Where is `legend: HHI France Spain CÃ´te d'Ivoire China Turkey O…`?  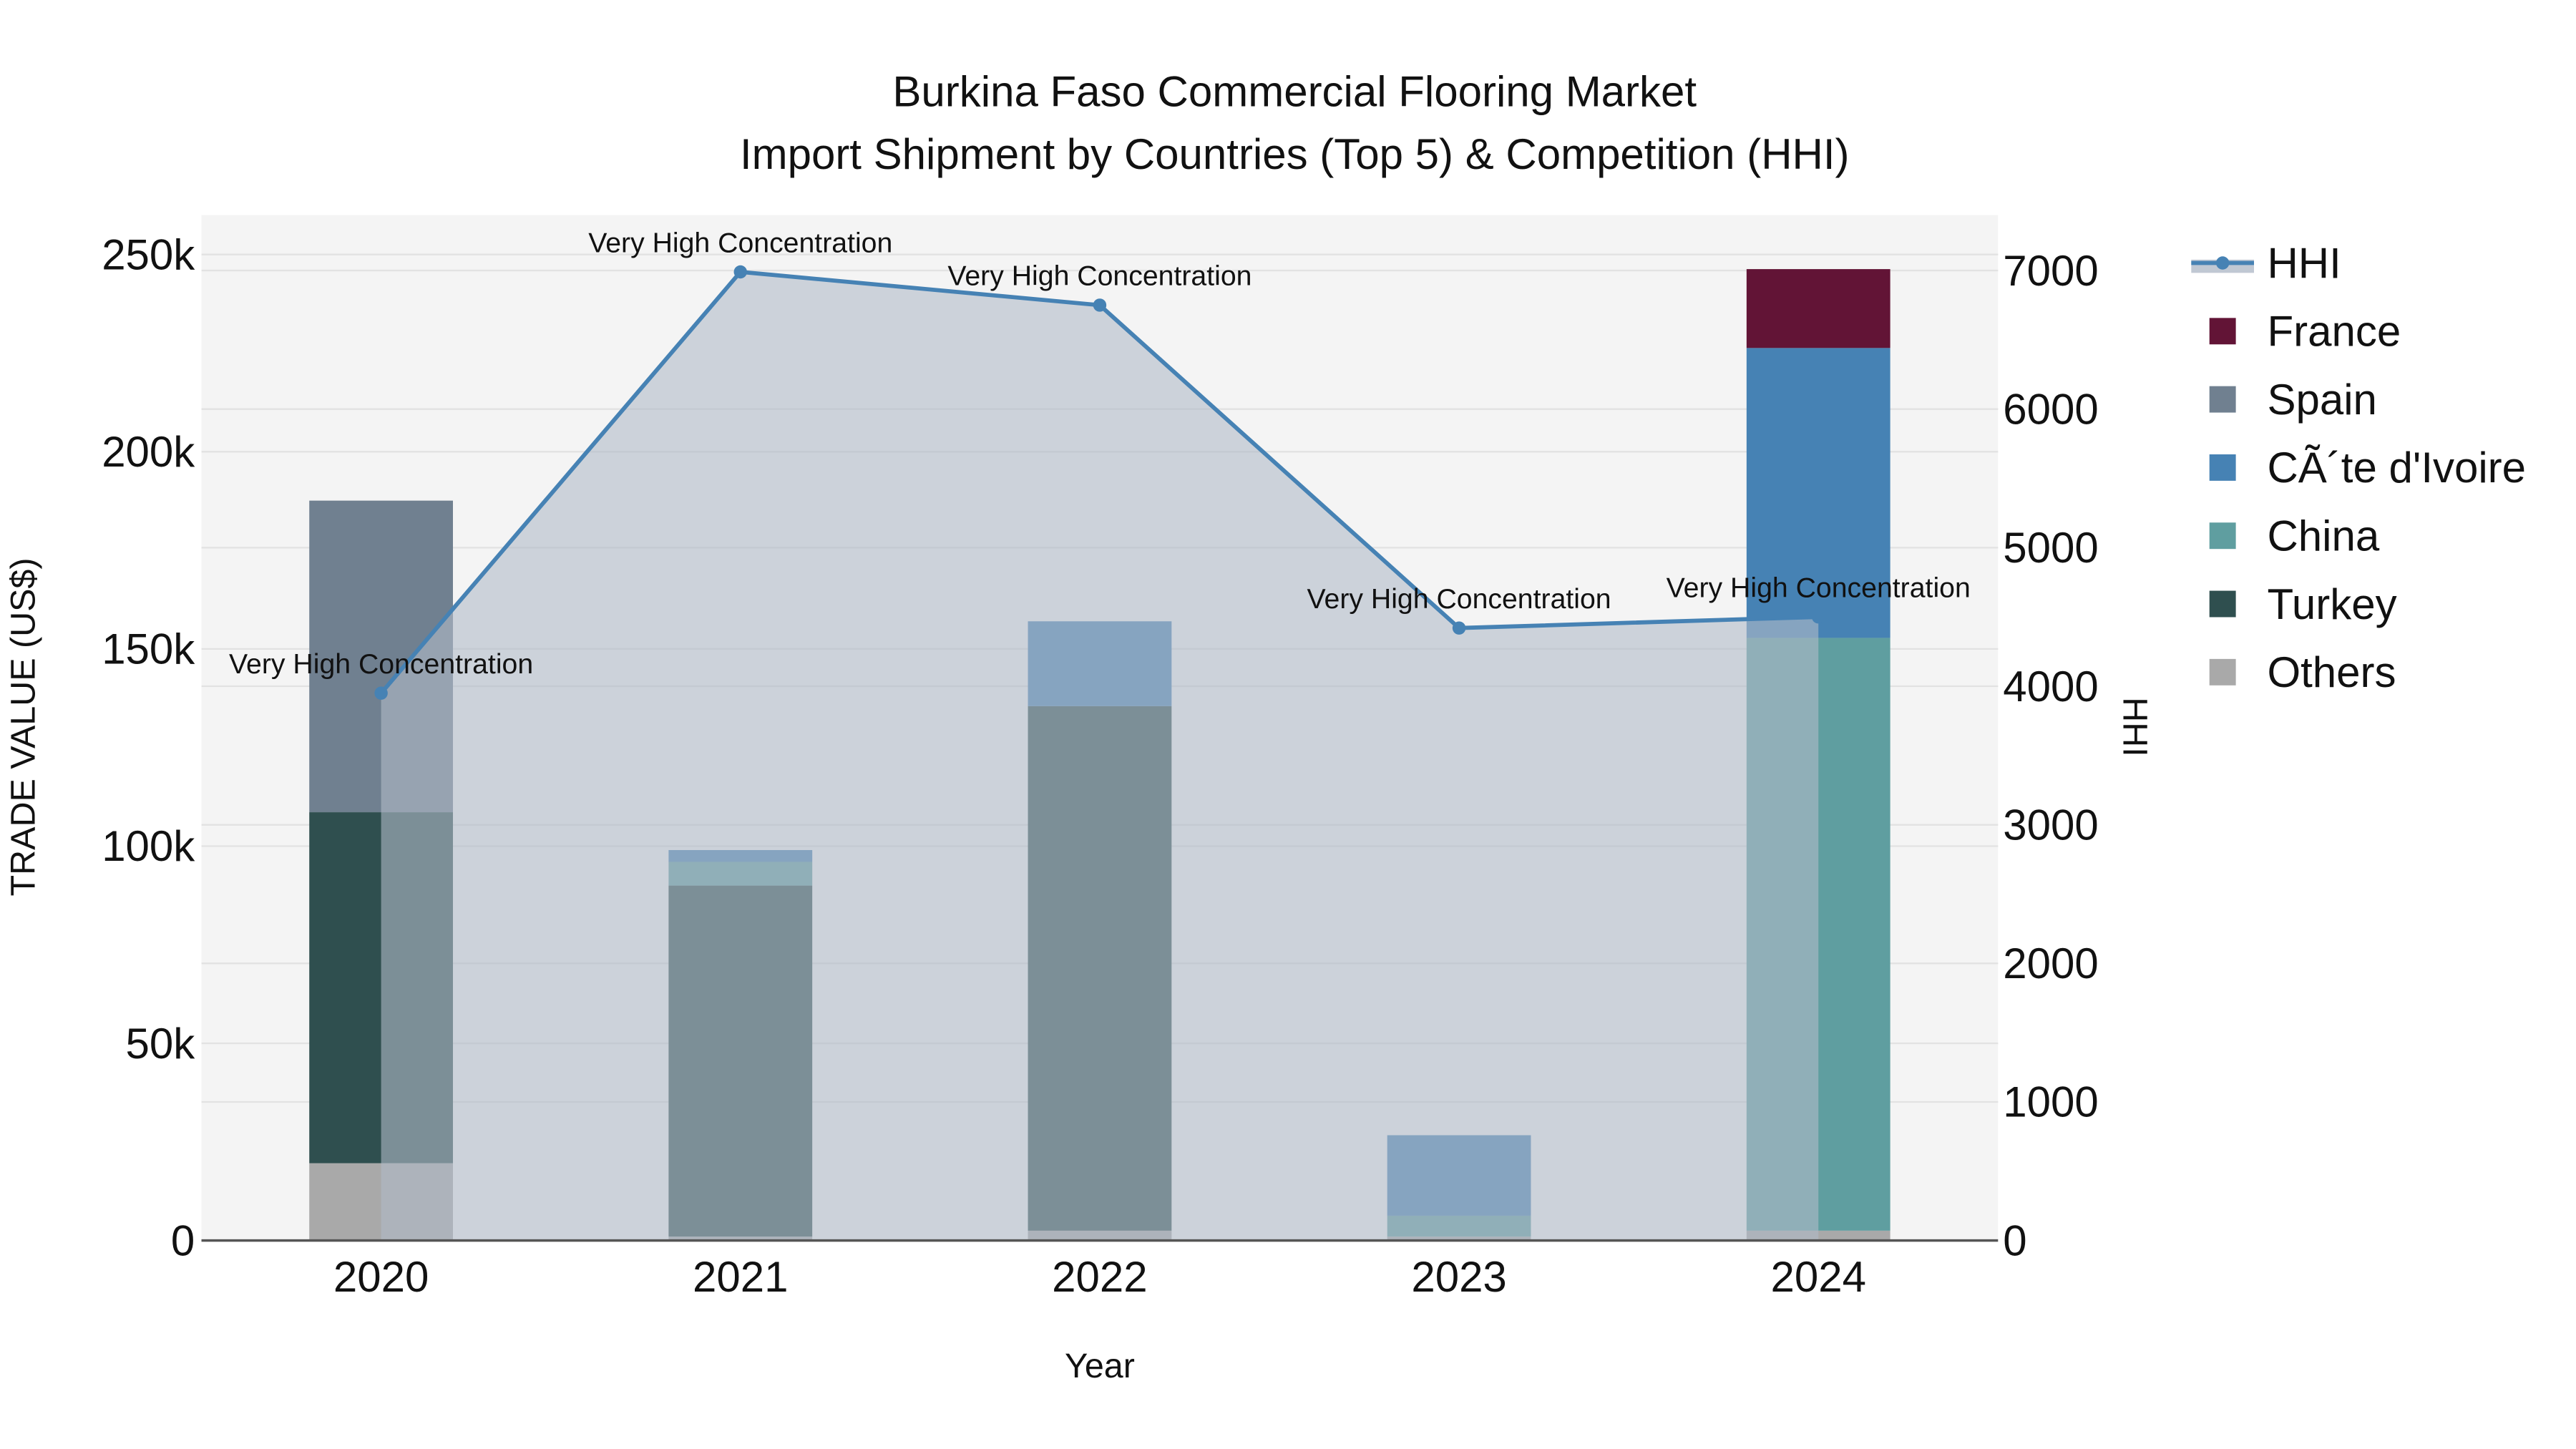 legend: HHI France Spain CÃ´te d'Ivoire China Turkey O… is located at coordinates (2358, 467).